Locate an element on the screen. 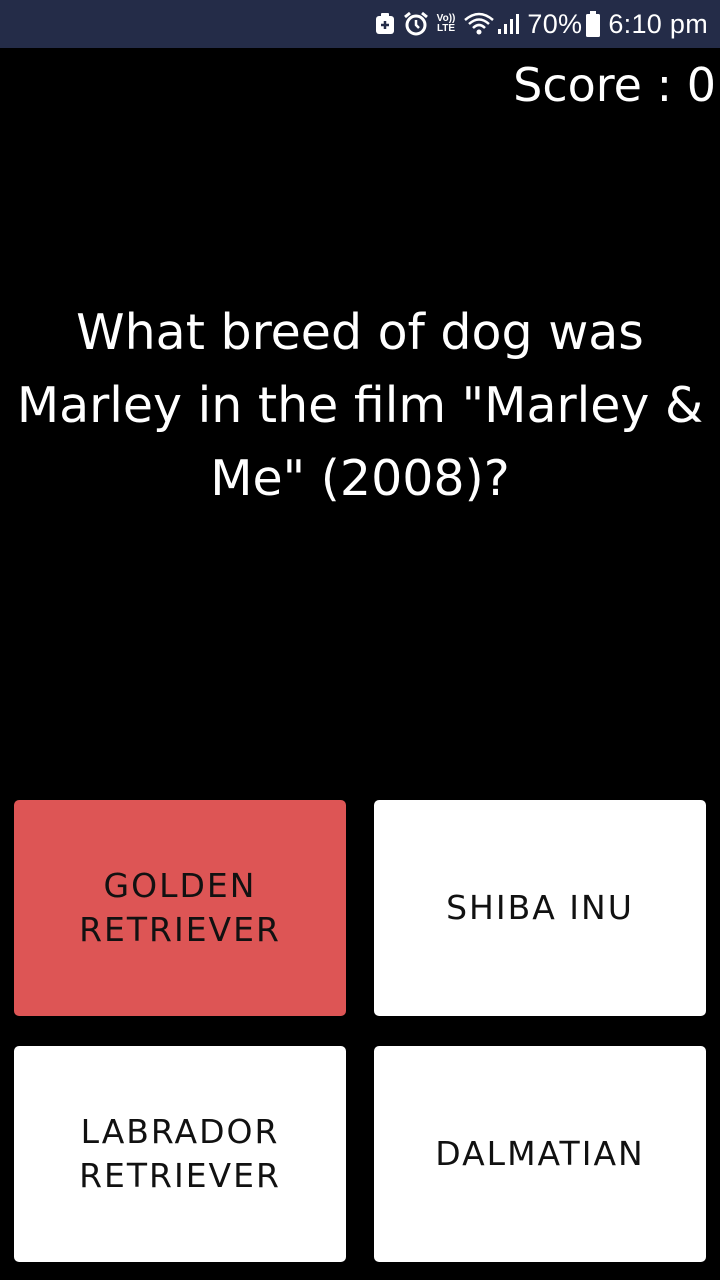  answer-shiba-inu-button: SHIBA INU is located at coordinates (540, 908).